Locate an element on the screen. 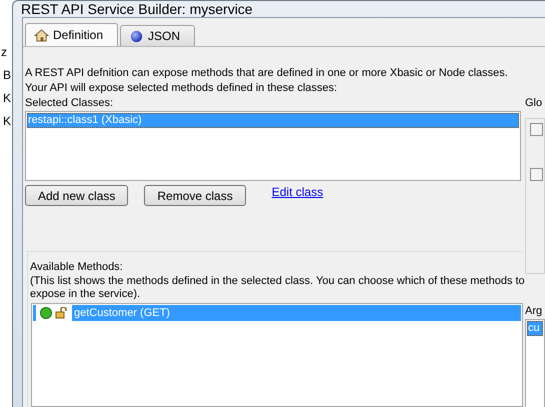  house-icon is located at coordinates (41, 35).